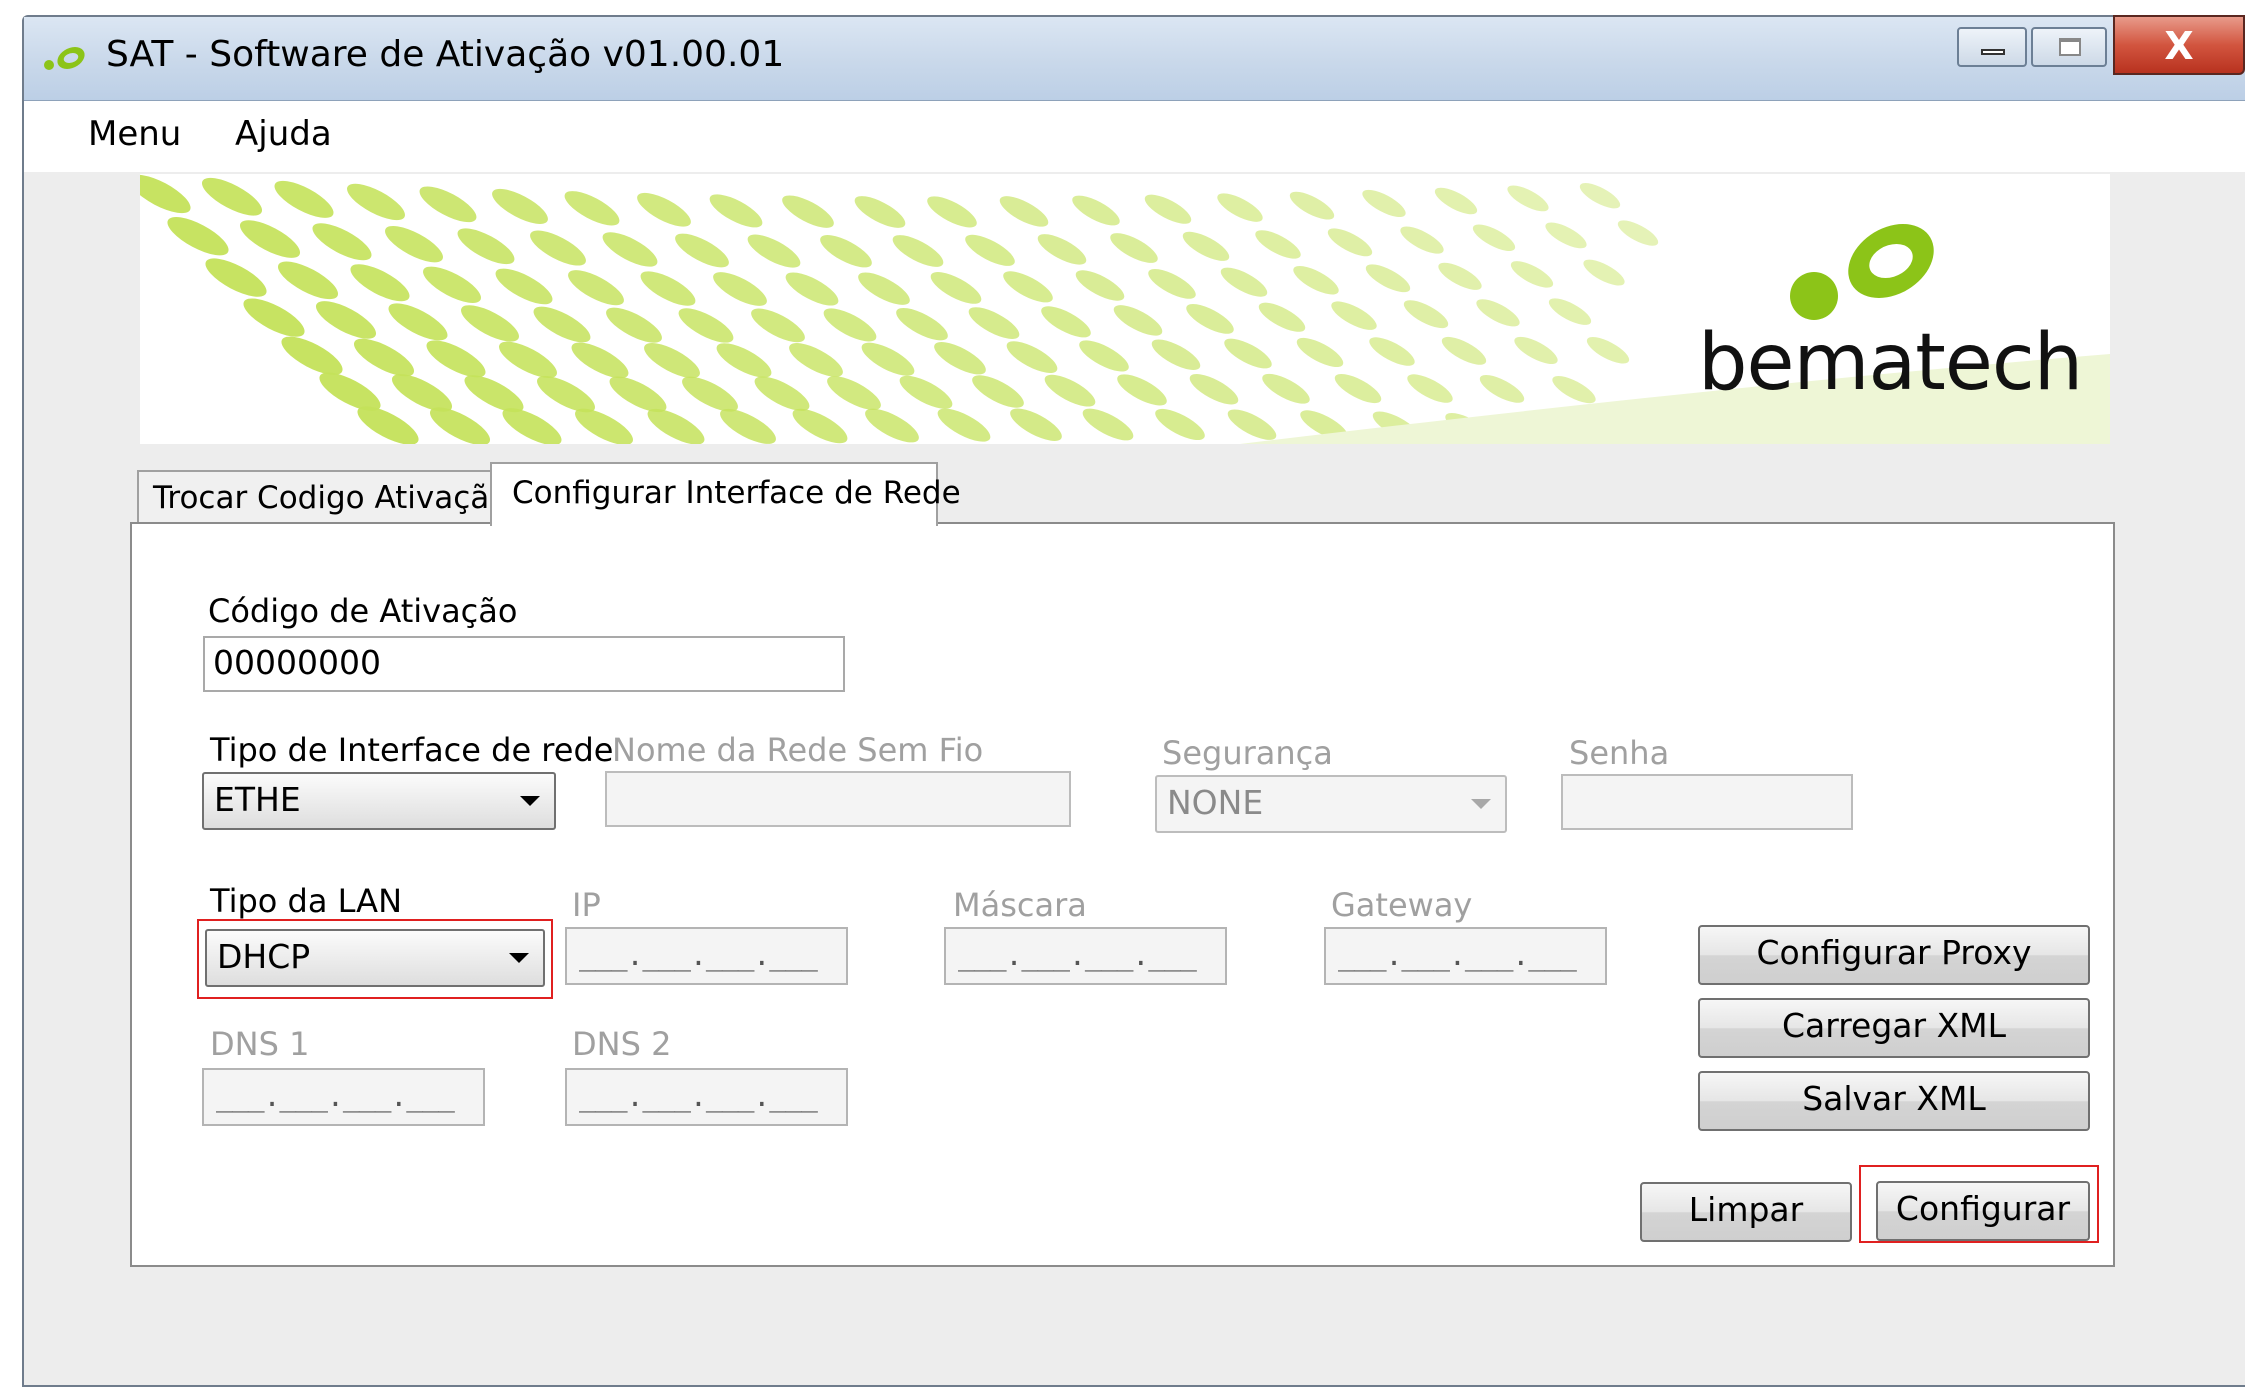  I want to click on netmask-label: Máscara, so click(1020, 905).